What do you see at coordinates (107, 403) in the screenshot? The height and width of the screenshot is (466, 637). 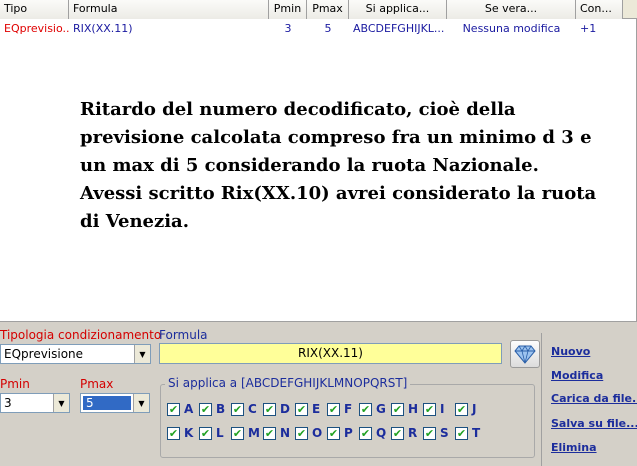 I see `pmax-value: 5` at bounding box center [107, 403].